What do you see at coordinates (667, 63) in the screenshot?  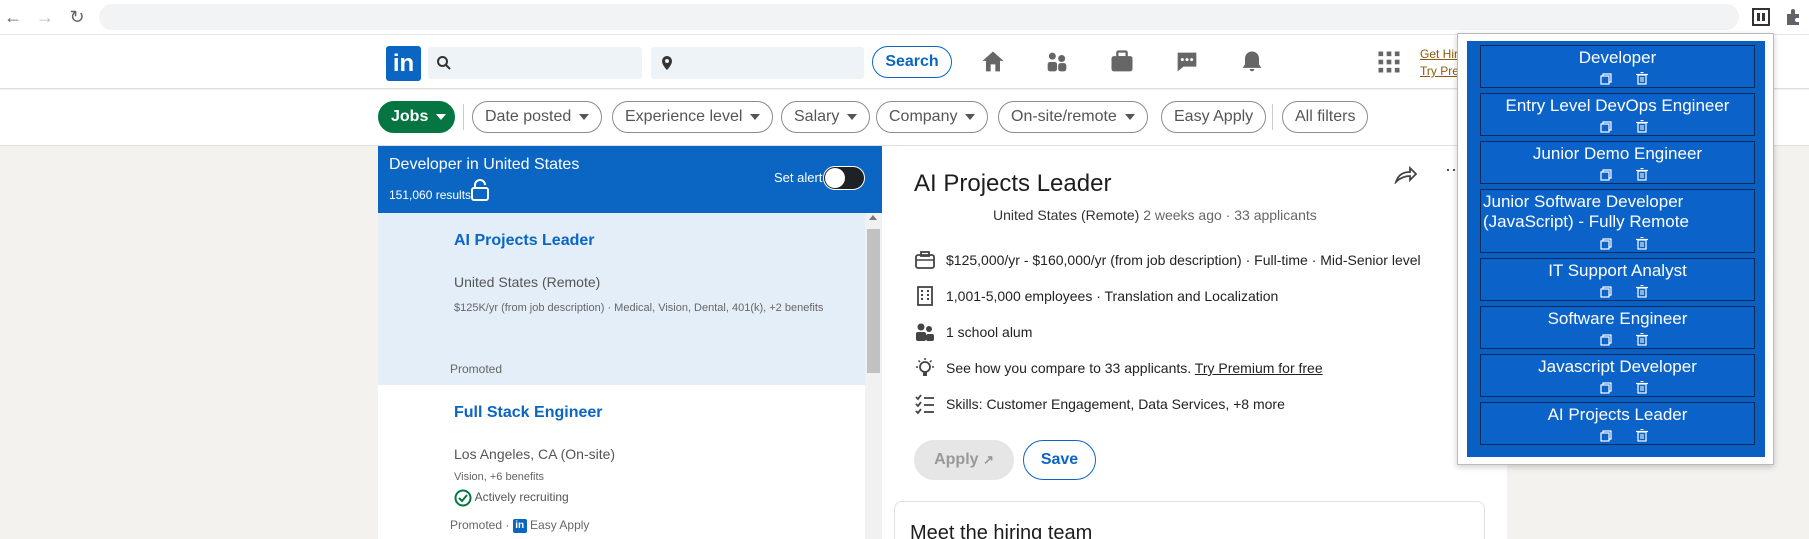 I see `location-pin-icon` at bounding box center [667, 63].